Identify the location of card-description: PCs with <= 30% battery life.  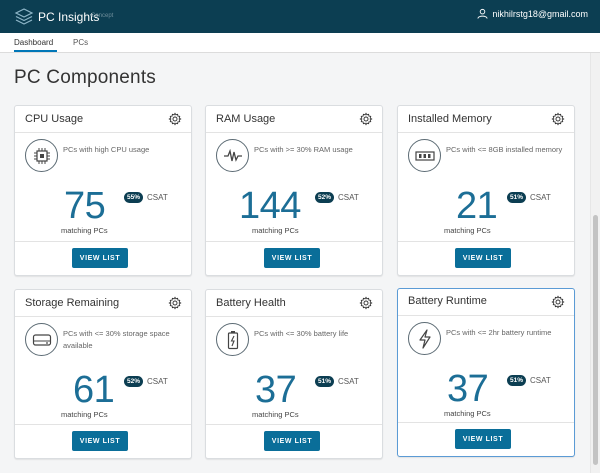
(301, 333).